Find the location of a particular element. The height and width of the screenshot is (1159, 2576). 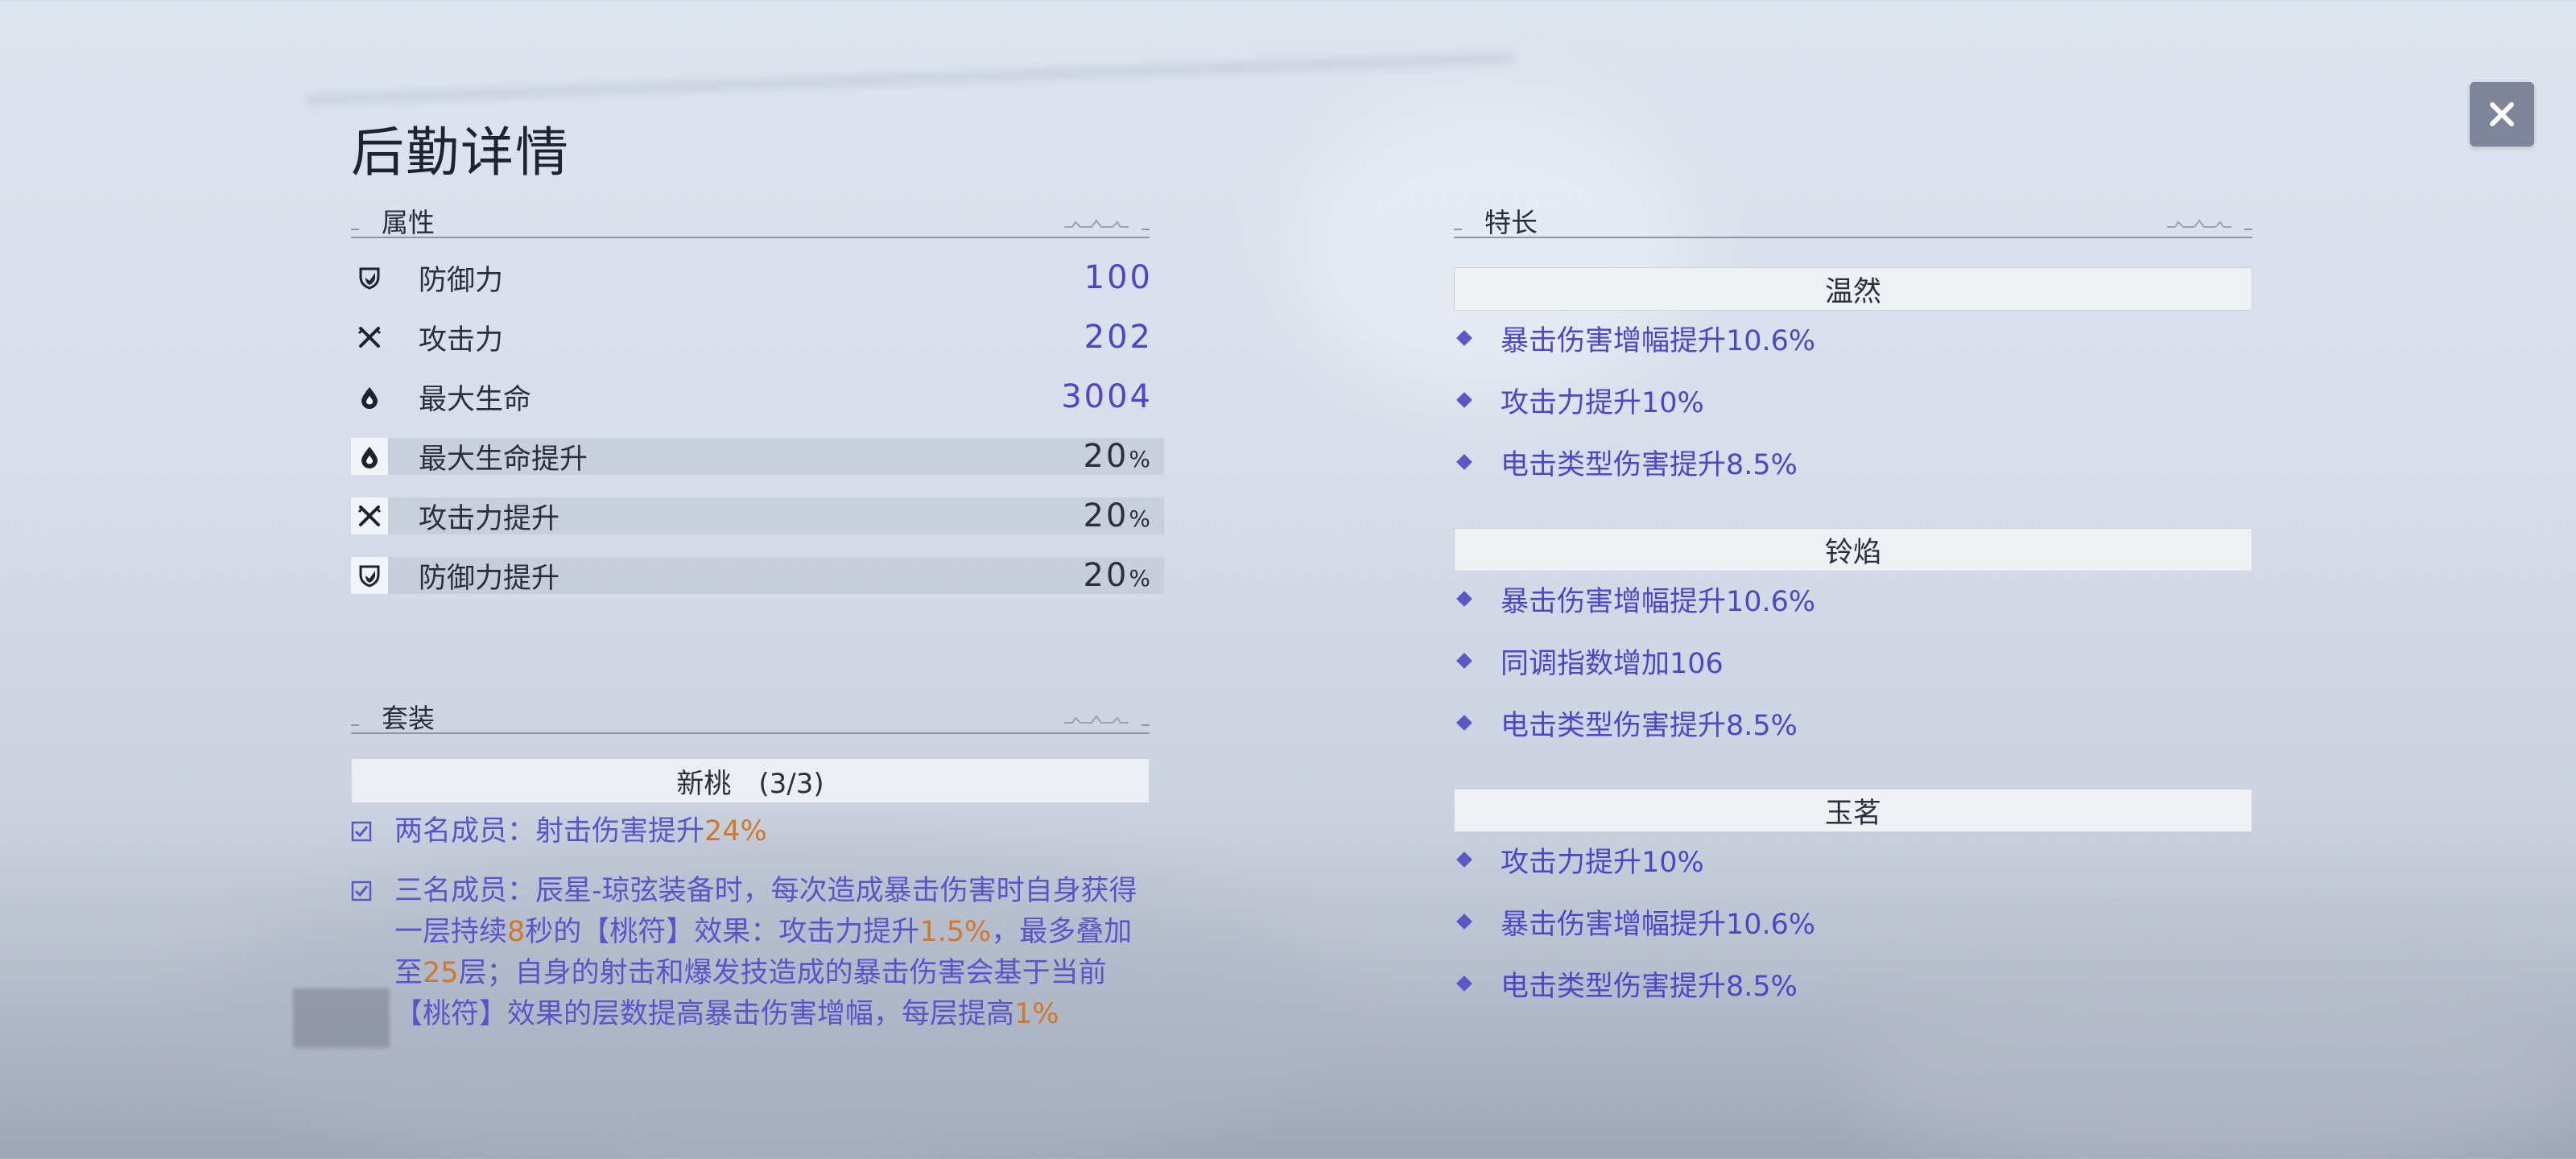

set-name-bar: 新桃 (3/3) is located at coordinates (750, 780).